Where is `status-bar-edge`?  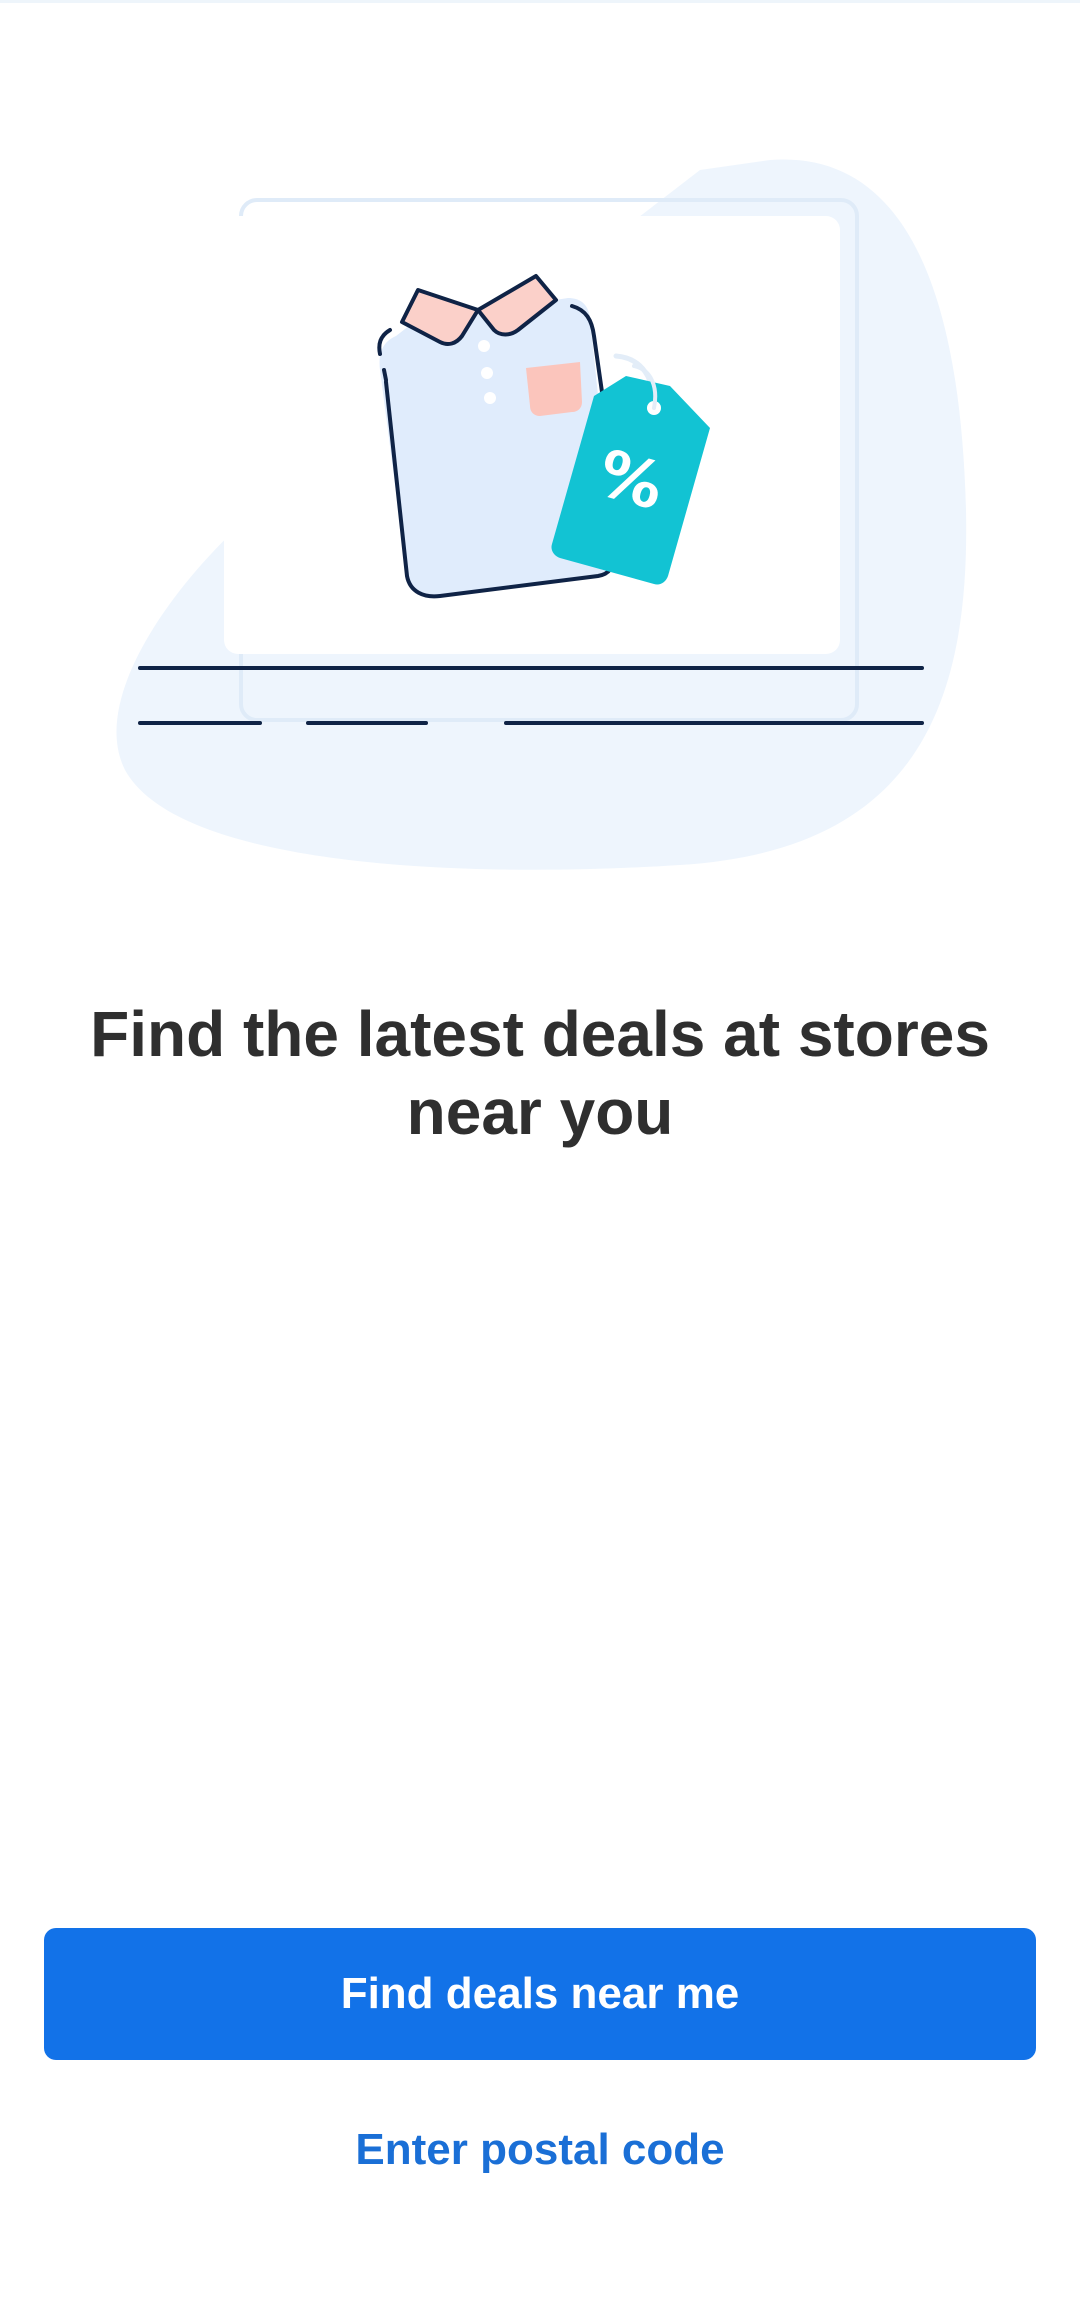
status-bar-edge is located at coordinates (540, 1).